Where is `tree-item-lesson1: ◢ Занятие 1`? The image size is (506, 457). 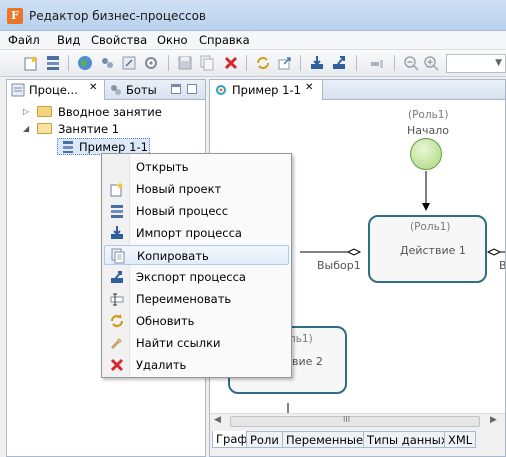
tree-item-lesson1: ◢ Занятие 1 is located at coordinates (106, 129).